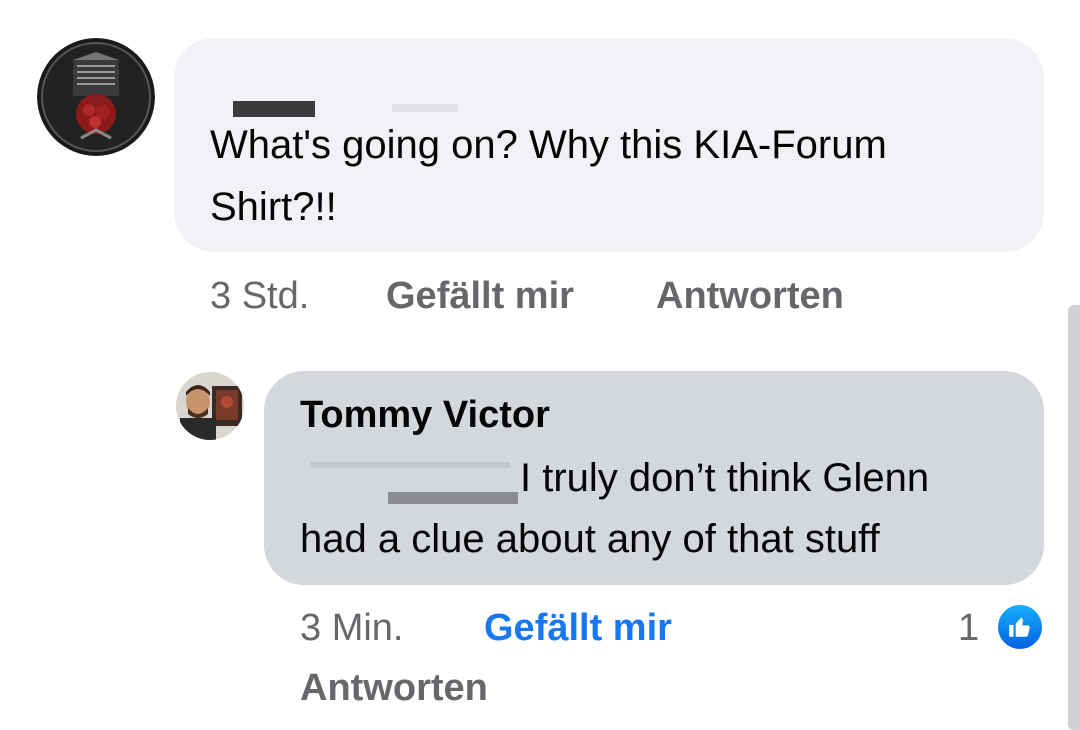 This screenshot has width=1080, height=730. I want to click on reaction-count: 1, so click(968, 628).